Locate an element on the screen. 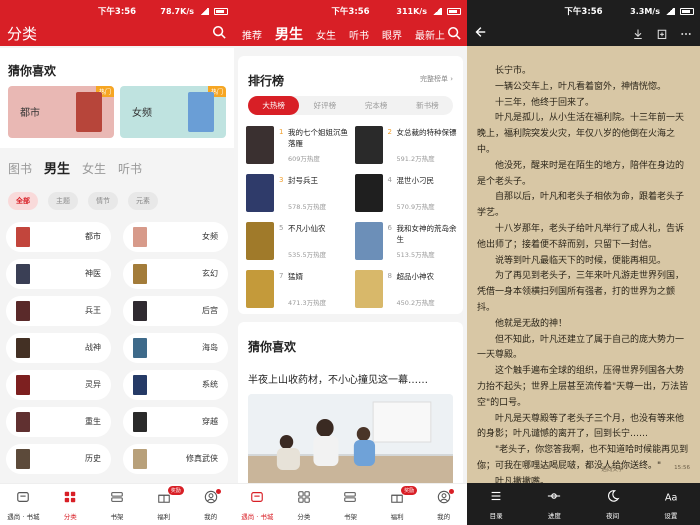 The width and height of the screenshot is (700, 525). reader-bar-label: 夜间 is located at coordinates (613, 516).